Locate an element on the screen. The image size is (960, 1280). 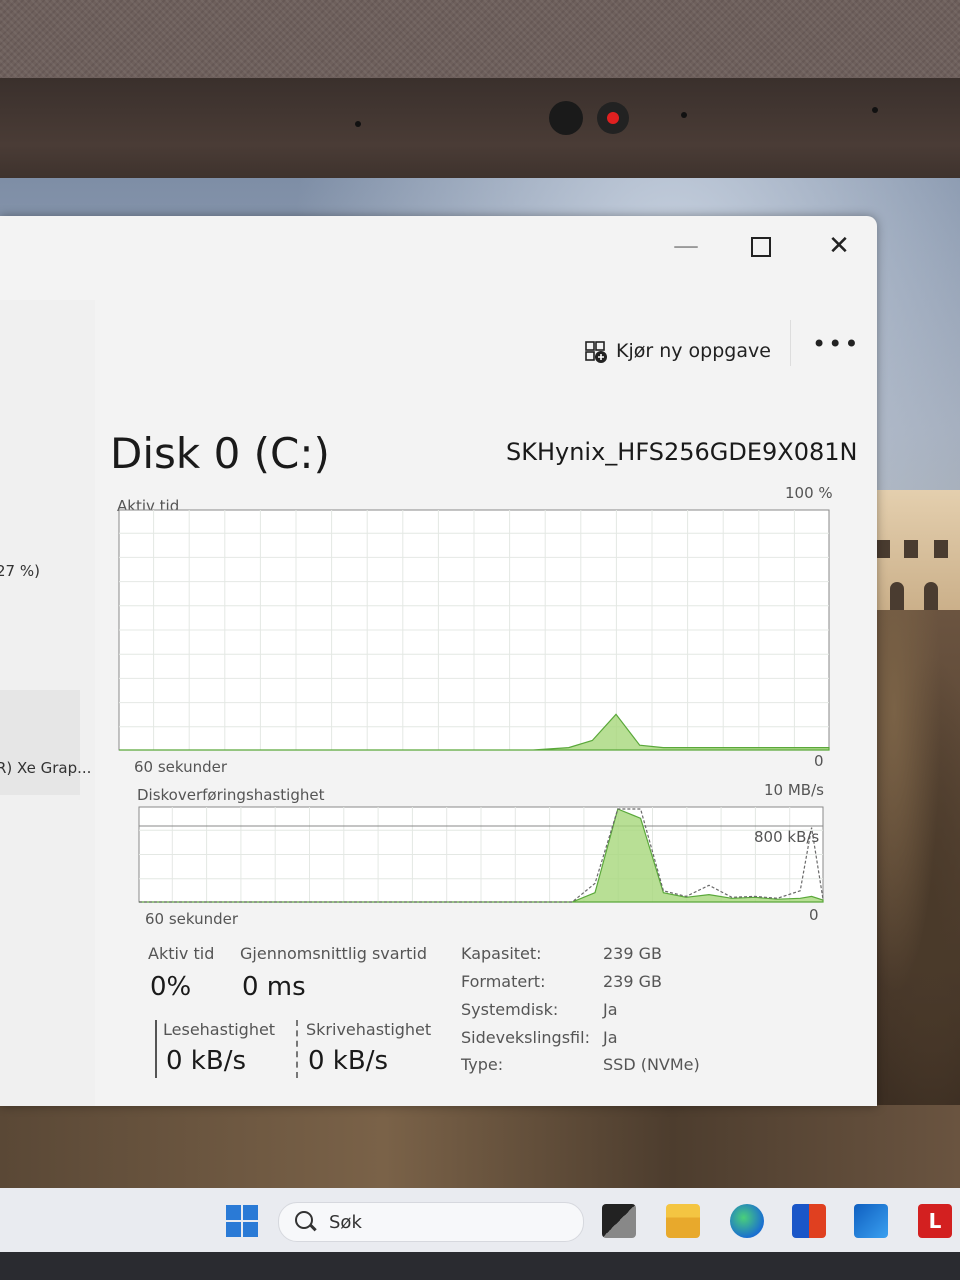
active-time-x-label: 60 sekunder is located at coordinates (181, 767).